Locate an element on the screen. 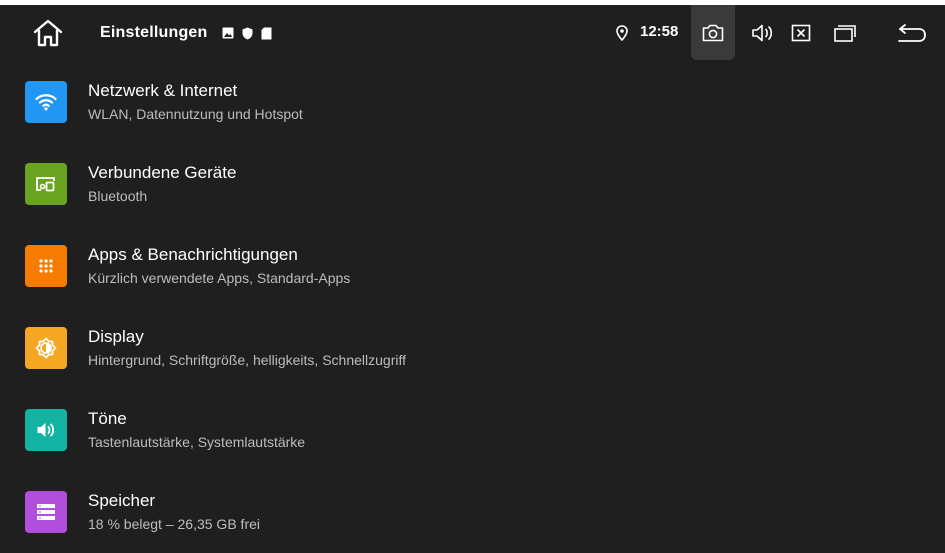 The image size is (945, 553). back-arrow-icon is located at coordinates (912, 33).